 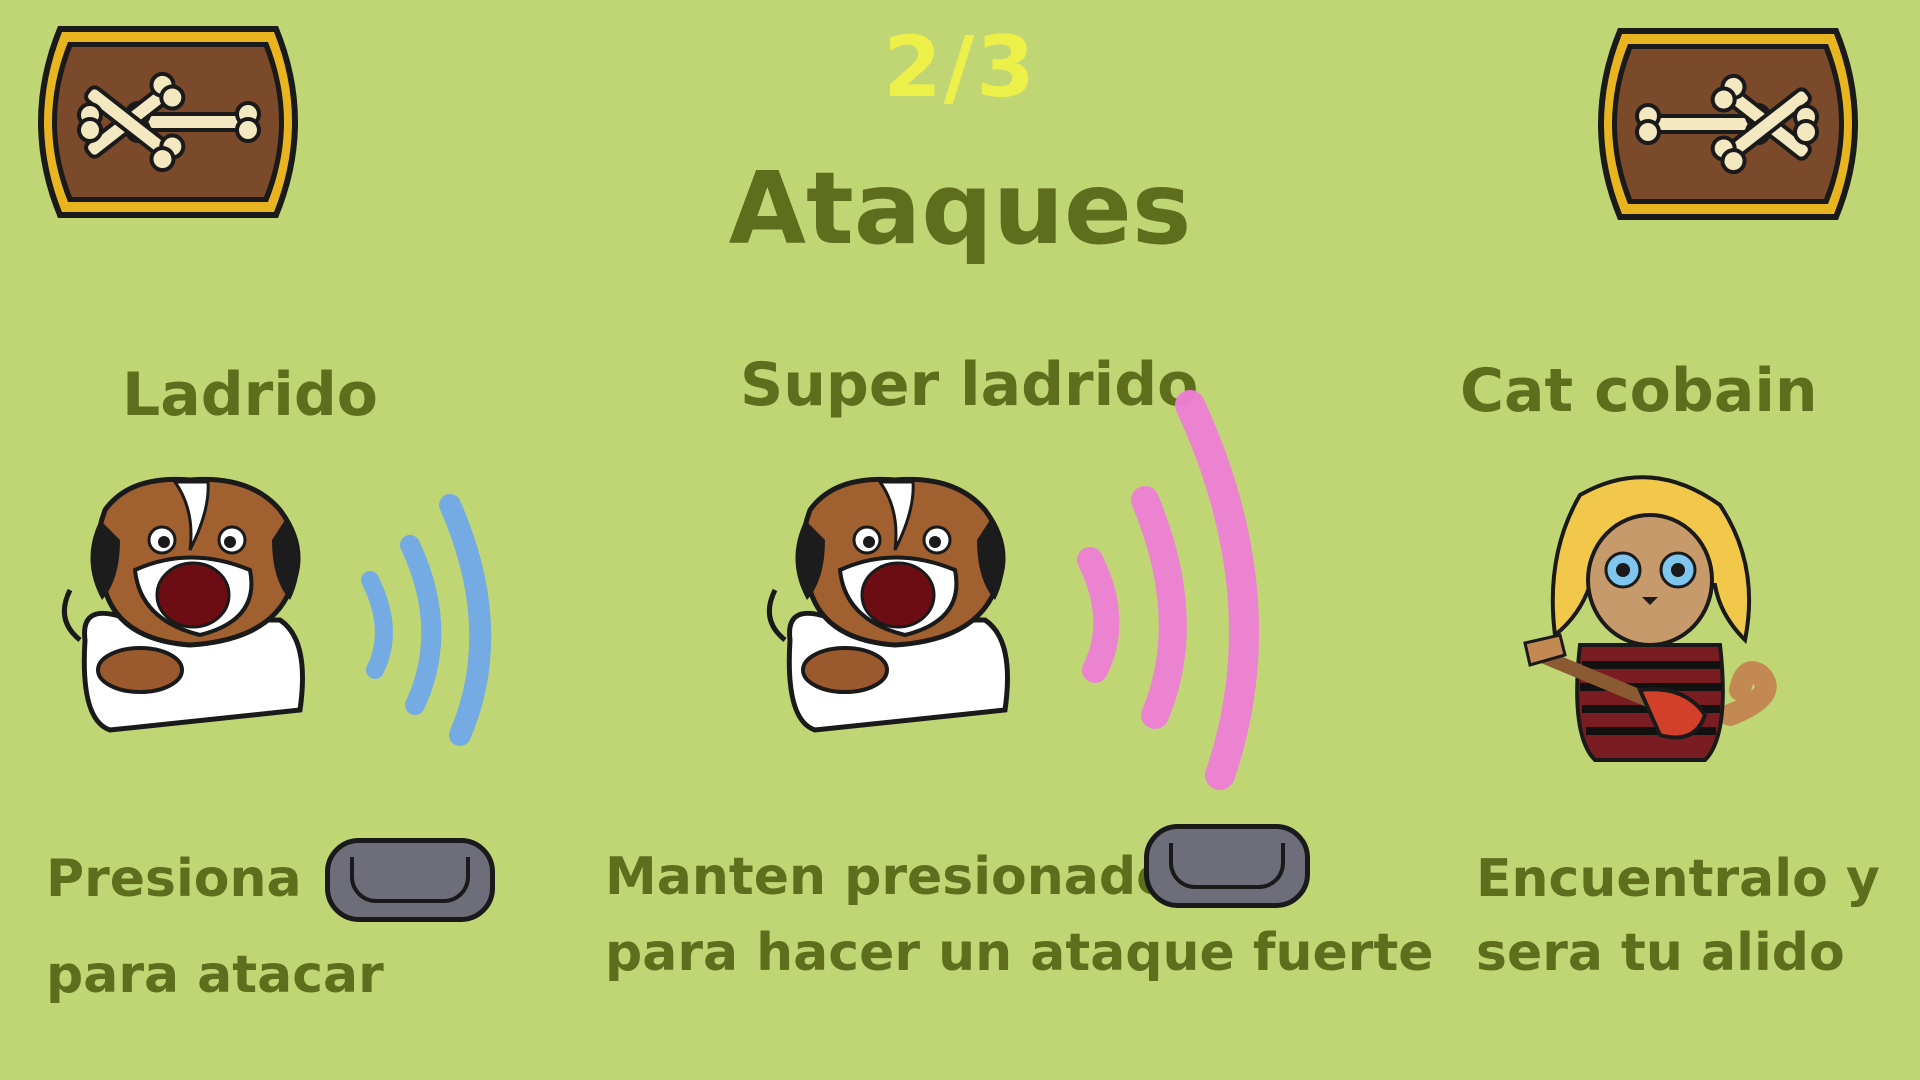 What do you see at coordinates (1660, 953) in the screenshot?
I see `cat-cobain-line-2: sera tu alido` at bounding box center [1660, 953].